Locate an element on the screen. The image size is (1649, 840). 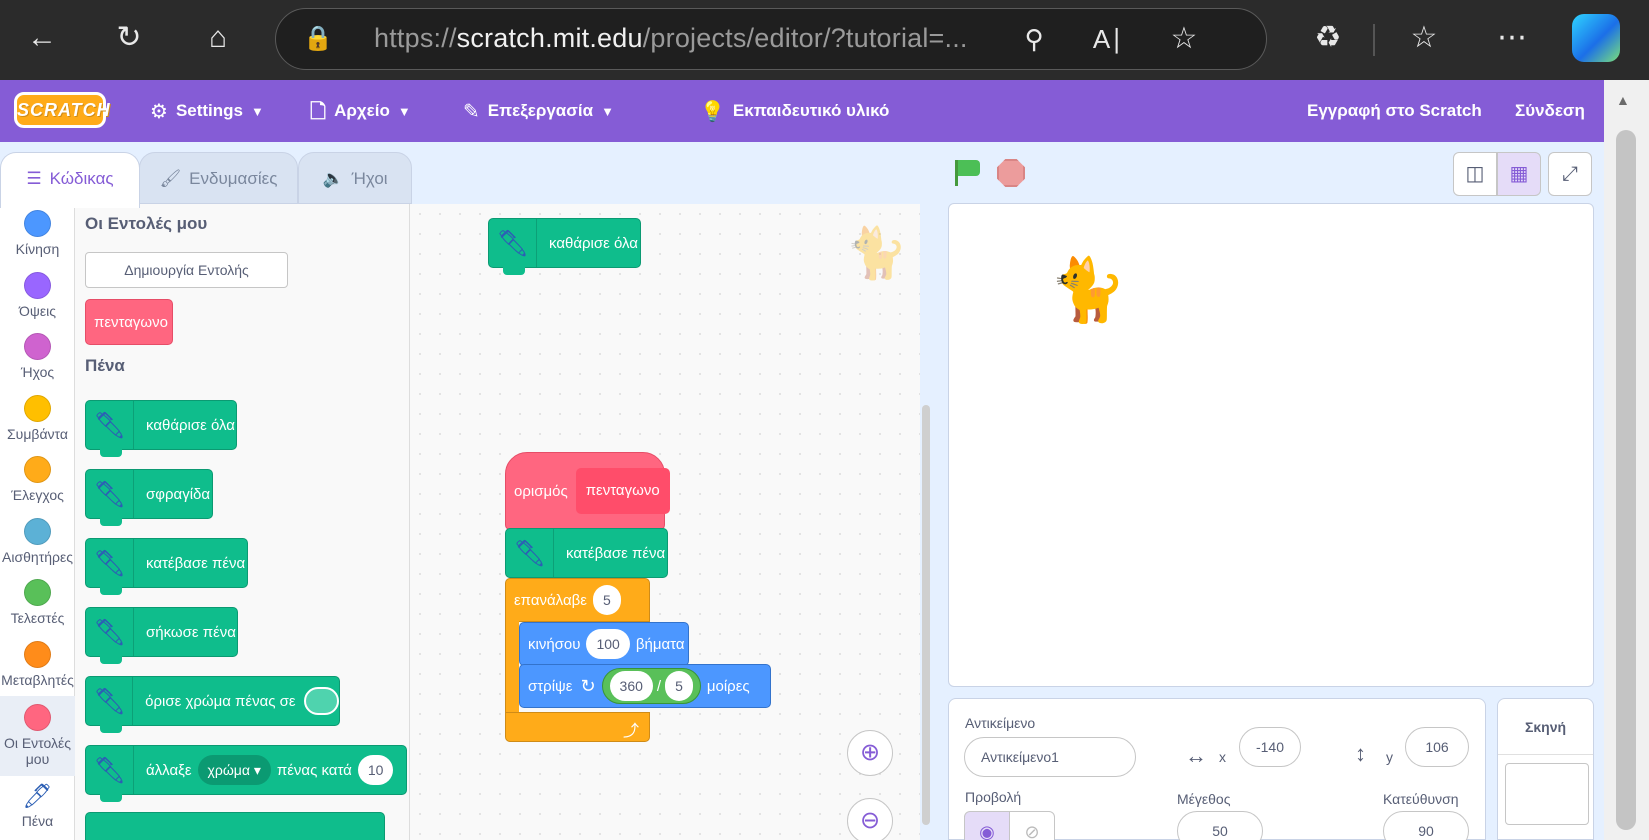
divide-right-input: 5 is located at coordinates (679, 686).